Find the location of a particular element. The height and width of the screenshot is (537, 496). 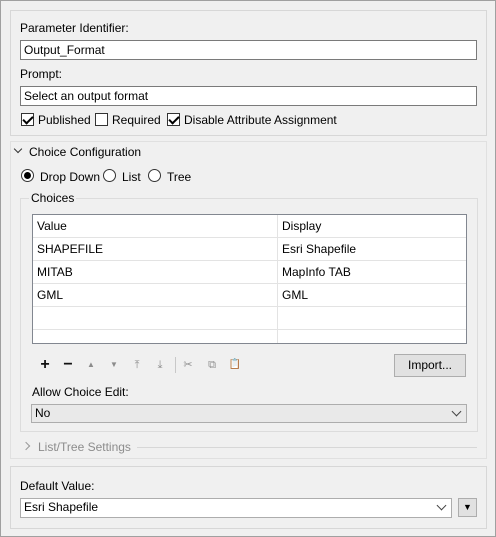

disable-attribute-checkbox is located at coordinates (173, 119).